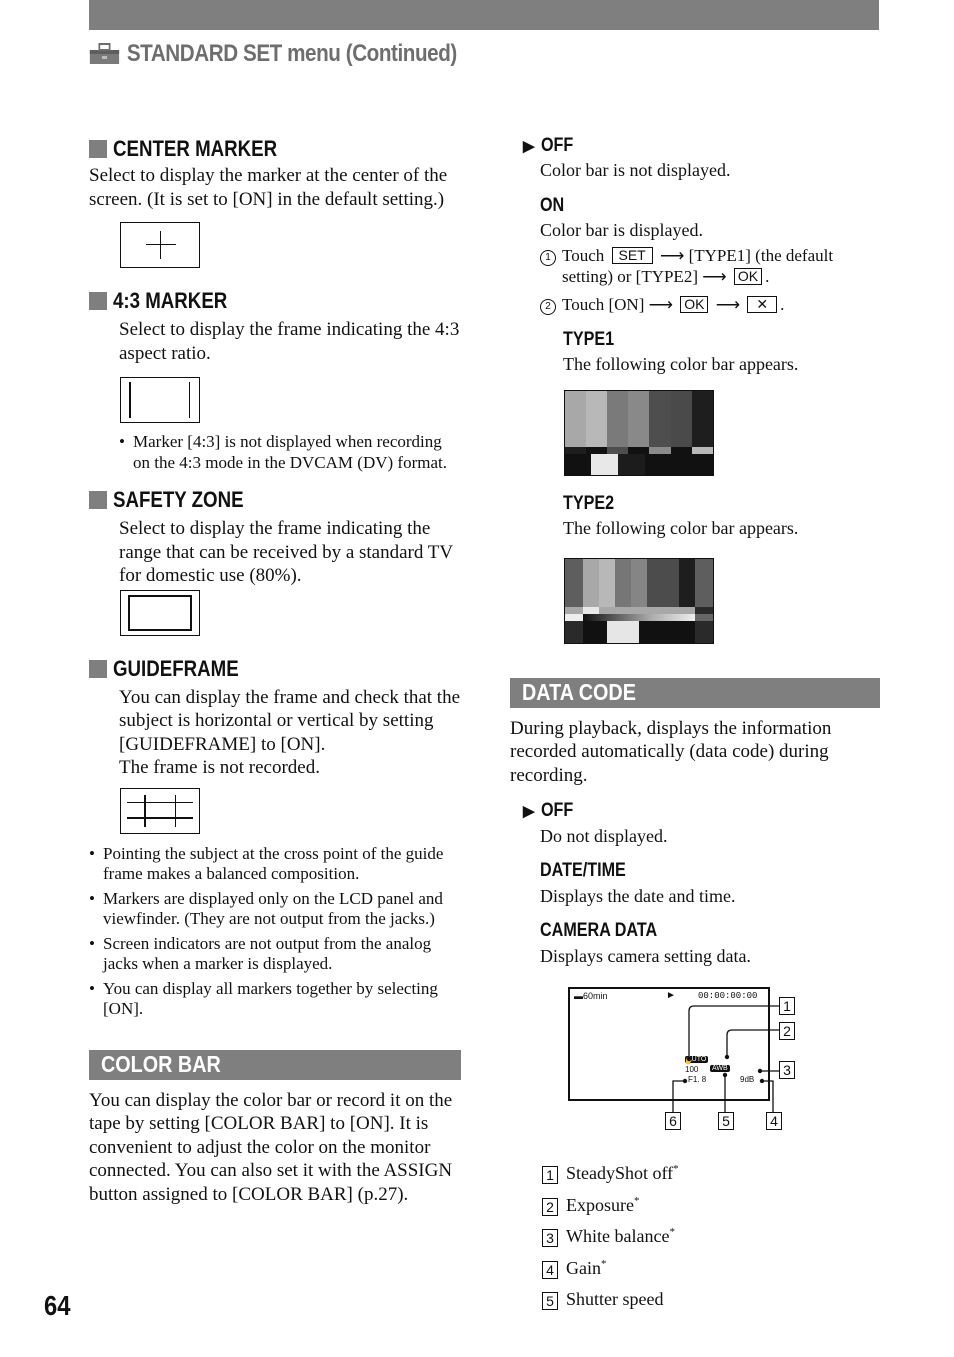 The height and width of the screenshot is (1357, 954). Describe the element at coordinates (583, 870) in the screenshot. I see `datetime-option: DATE/TIME` at that location.